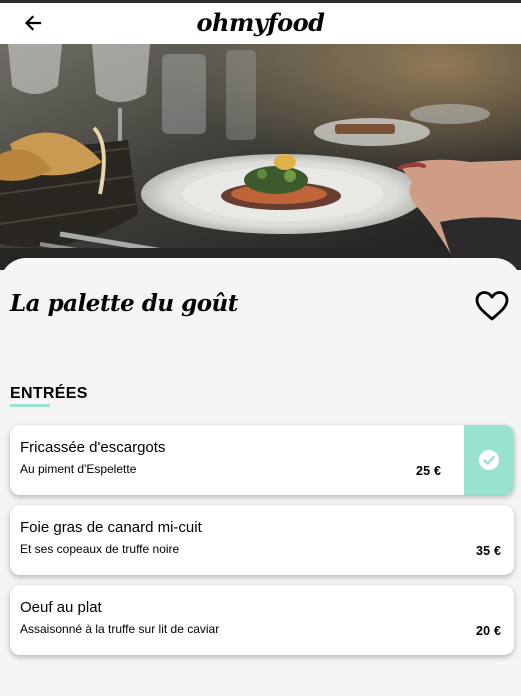 The height and width of the screenshot is (696, 521). I want to click on check-circle-icon, so click(489, 460).